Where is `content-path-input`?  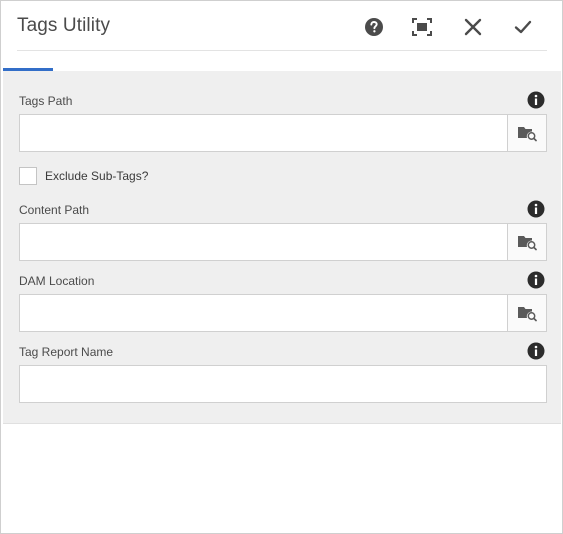 content-path-input is located at coordinates (264, 242).